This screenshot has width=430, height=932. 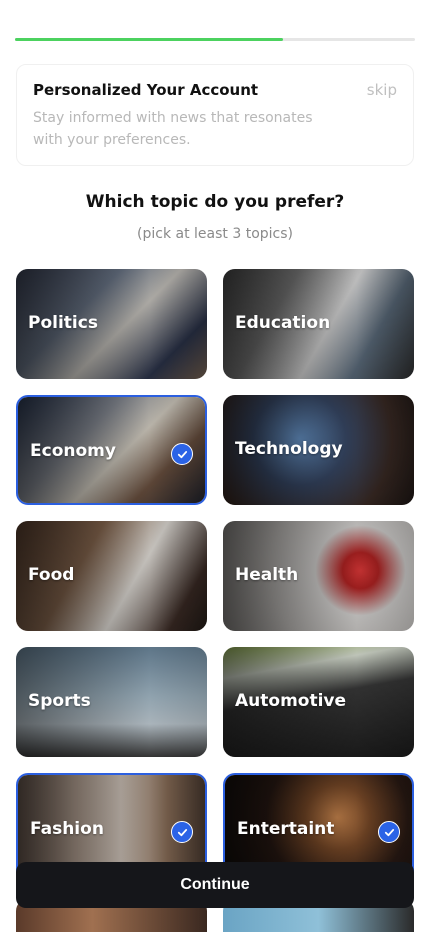 I want to click on continue-button: Continue, so click(x=215, y=885).